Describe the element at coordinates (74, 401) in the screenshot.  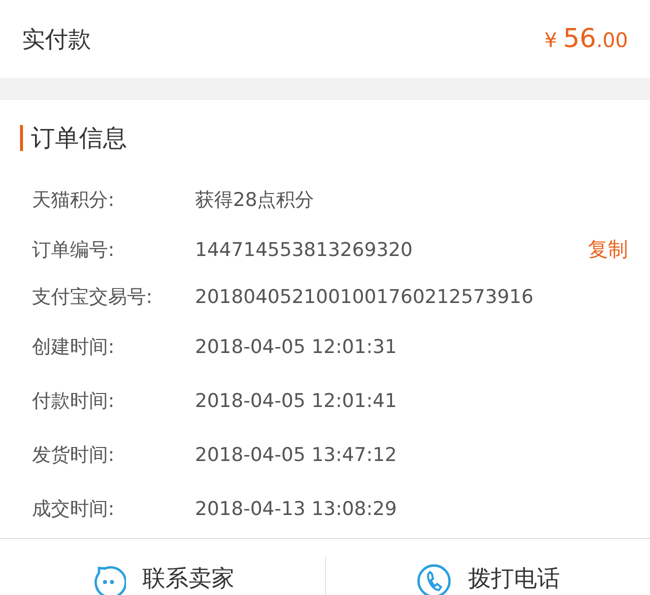
I see `info-label: 付款时间:` at that location.